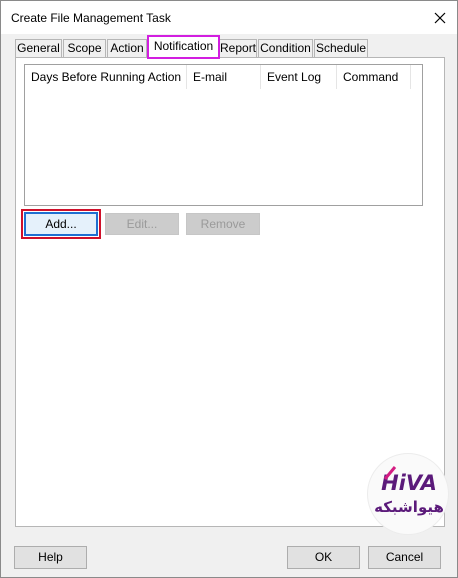 The image size is (458, 578). I want to click on help-button: Help, so click(50, 557).